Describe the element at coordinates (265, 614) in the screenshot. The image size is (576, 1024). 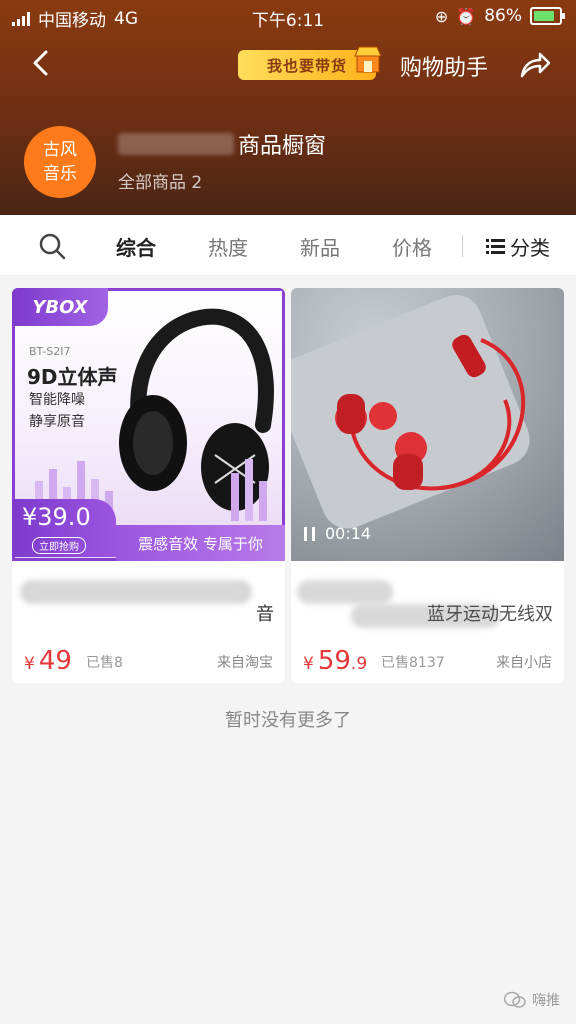
I see `product-title-text: 音 乐游戏运动型跑步耳麦电脑` at that location.